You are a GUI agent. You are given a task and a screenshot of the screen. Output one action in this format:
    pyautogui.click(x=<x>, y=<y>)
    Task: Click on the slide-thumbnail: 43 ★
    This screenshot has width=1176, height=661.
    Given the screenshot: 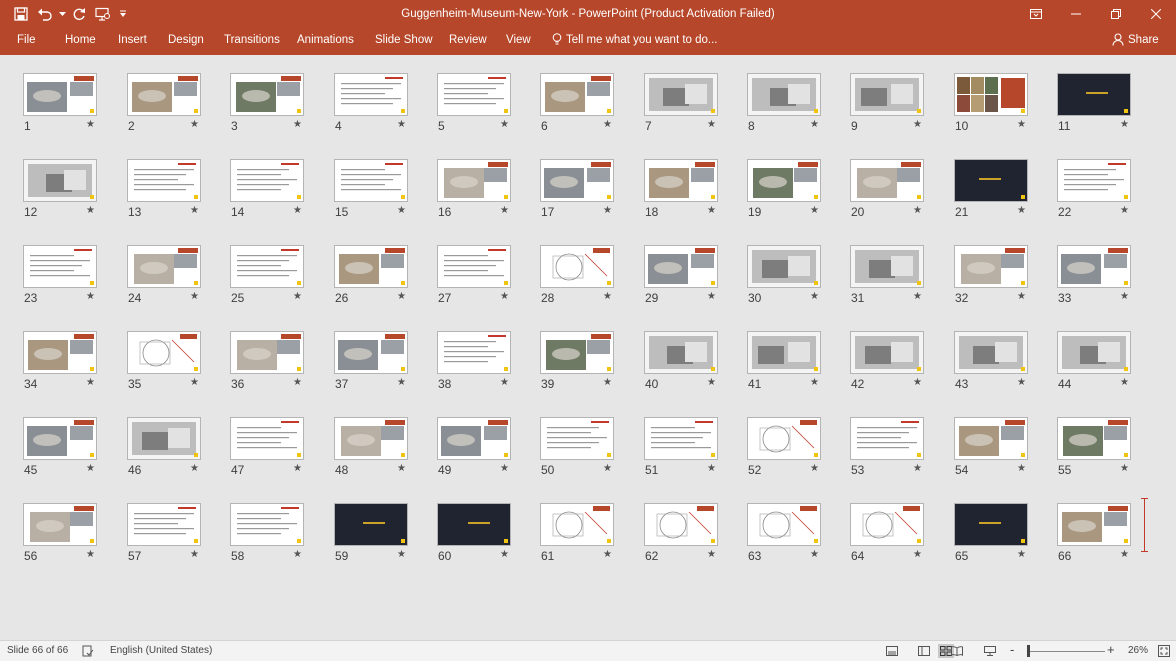 What is the action you would take?
    pyautogui.click(x=1006, y=364)
    